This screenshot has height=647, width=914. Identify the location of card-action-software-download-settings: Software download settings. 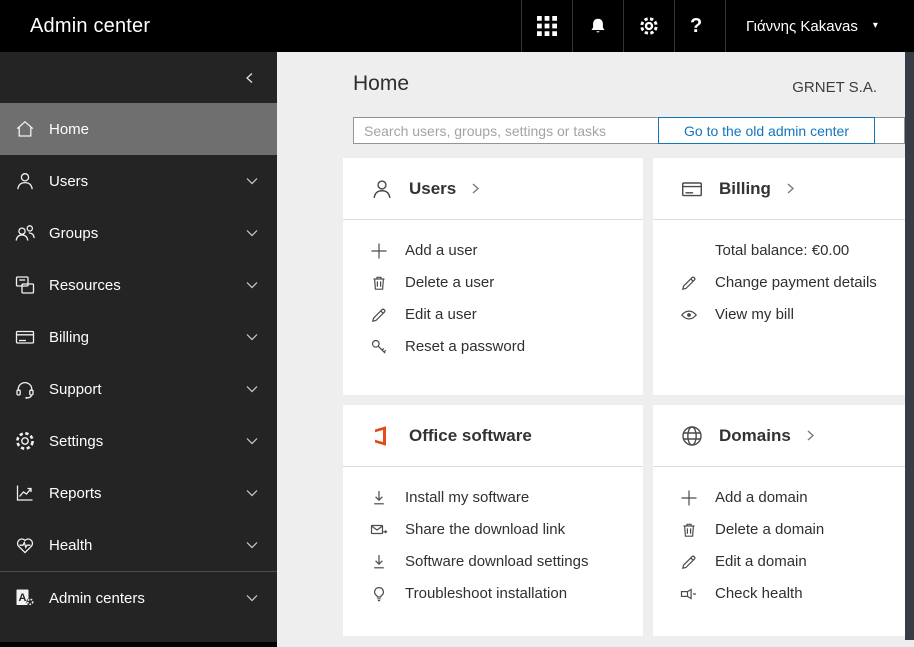
(506, 561).